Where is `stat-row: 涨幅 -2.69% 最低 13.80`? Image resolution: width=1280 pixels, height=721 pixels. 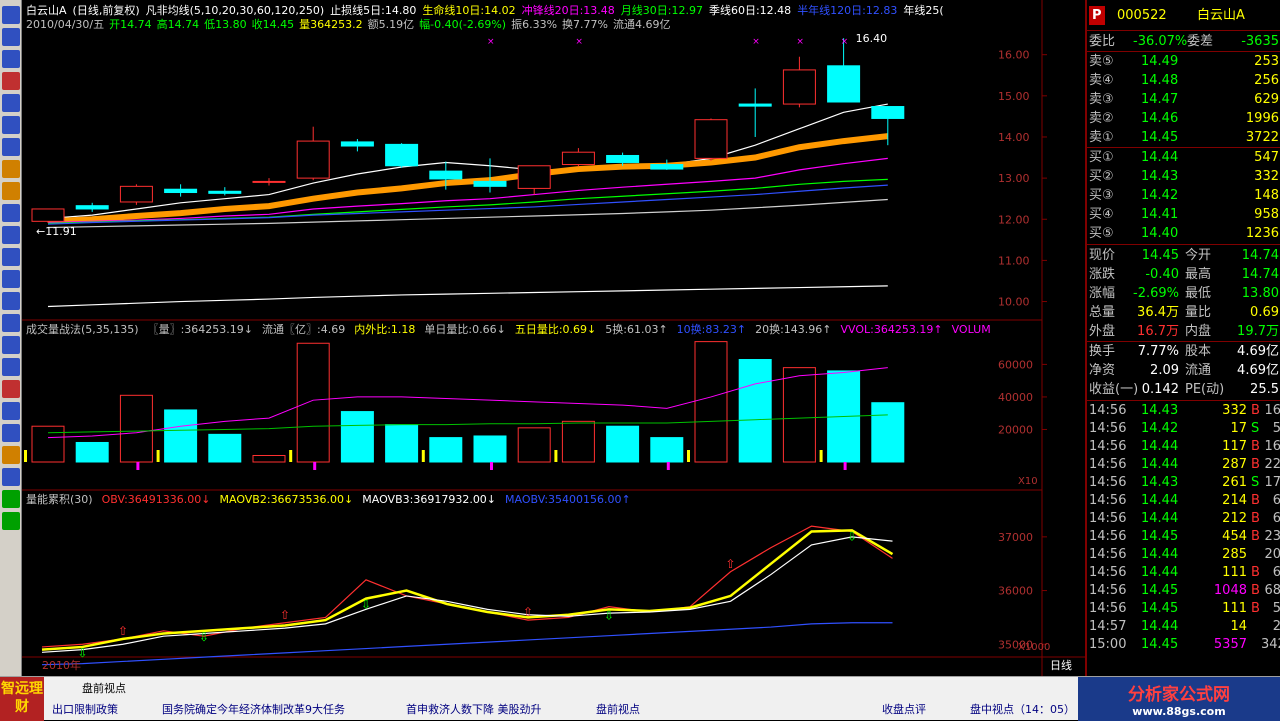 stat-row: 涨幅 -2.69% 最低 13.80 is located at coordinates (1183, 293).